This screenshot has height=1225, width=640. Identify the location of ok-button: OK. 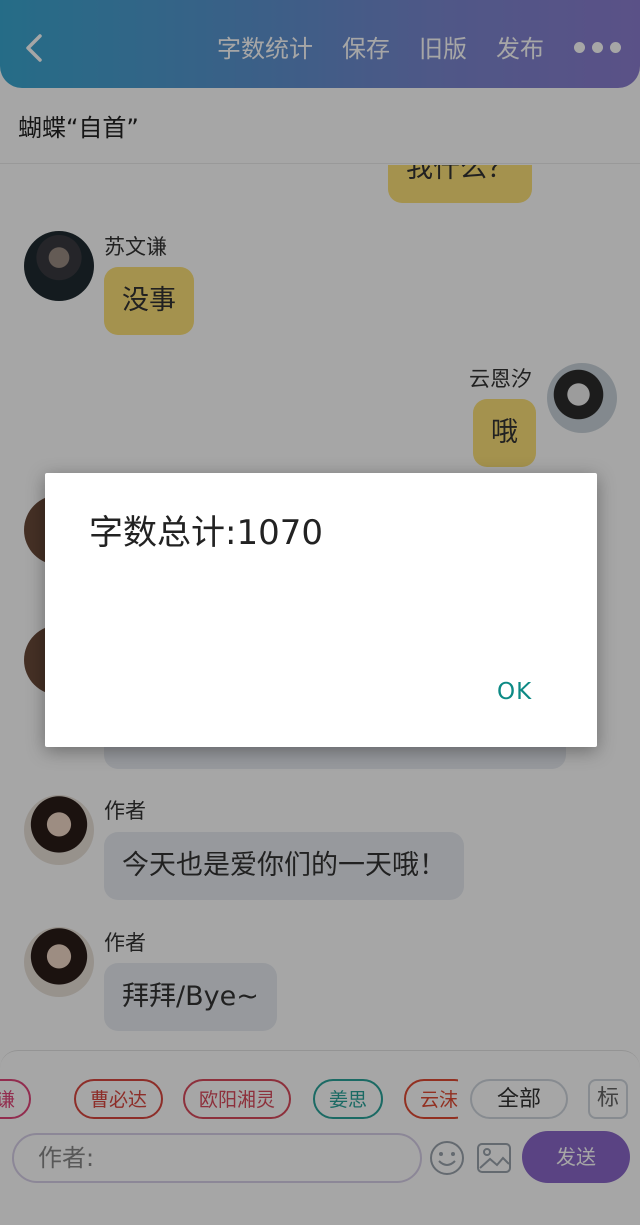
(514, 692).